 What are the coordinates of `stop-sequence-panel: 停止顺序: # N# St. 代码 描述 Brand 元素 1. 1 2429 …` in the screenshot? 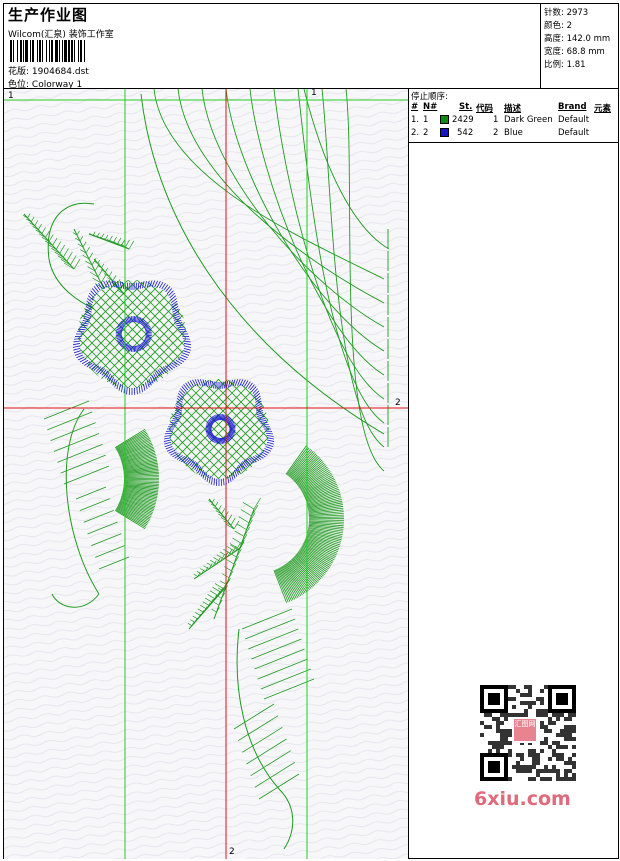 It's located at (513, 116).